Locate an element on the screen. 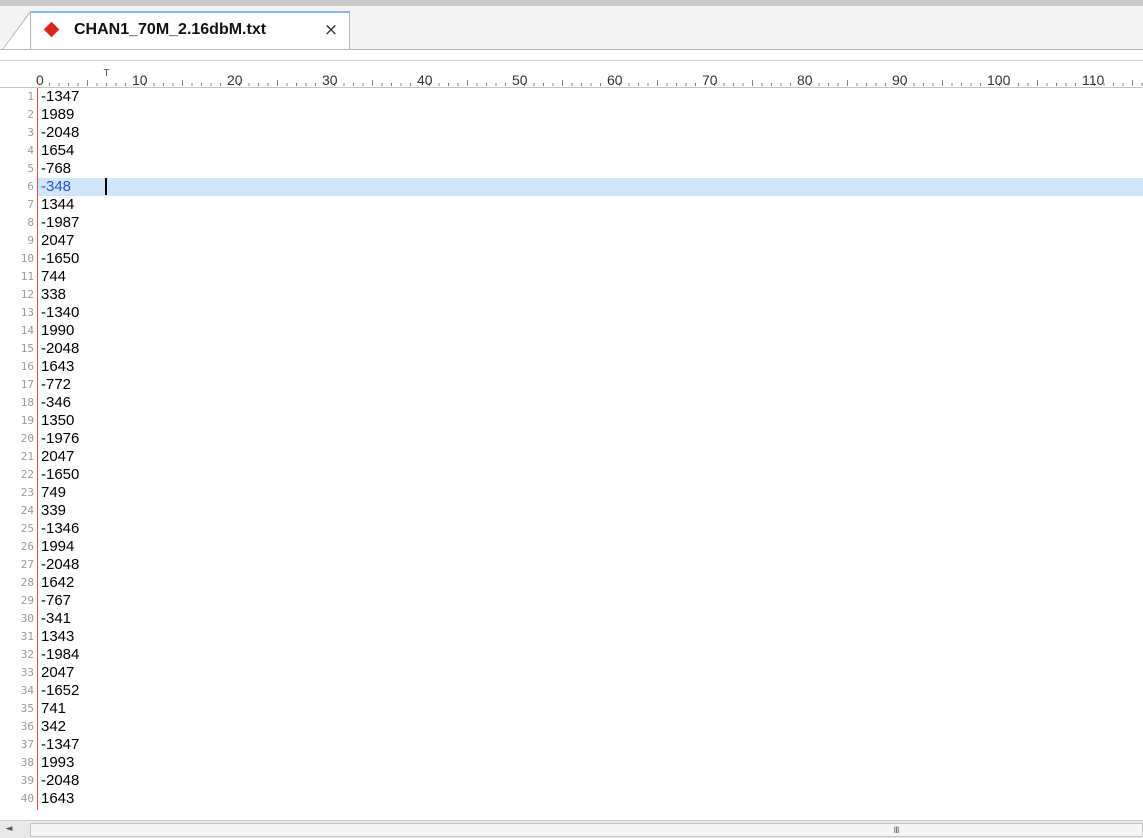  line-number: 31 is located at coordinates (27, 636).